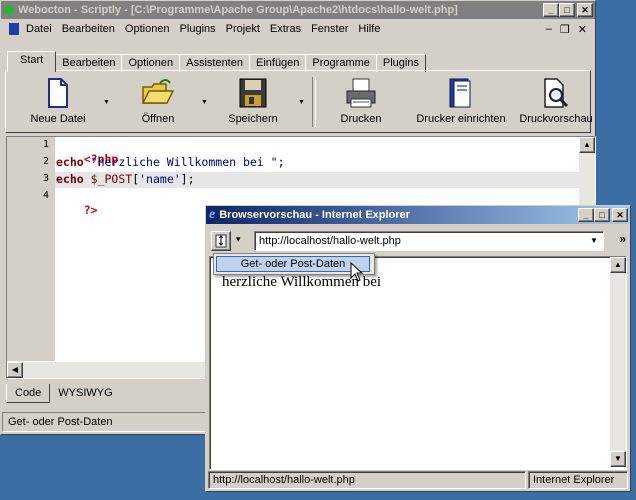 Image resolution: width=636 pixels, height=500 pixels. What do you see at coordinates (293, 264) in the screenshot?
I see `menu-item-get-post-data: Get- oder Post-Daten` at bounding box center [293, 264].